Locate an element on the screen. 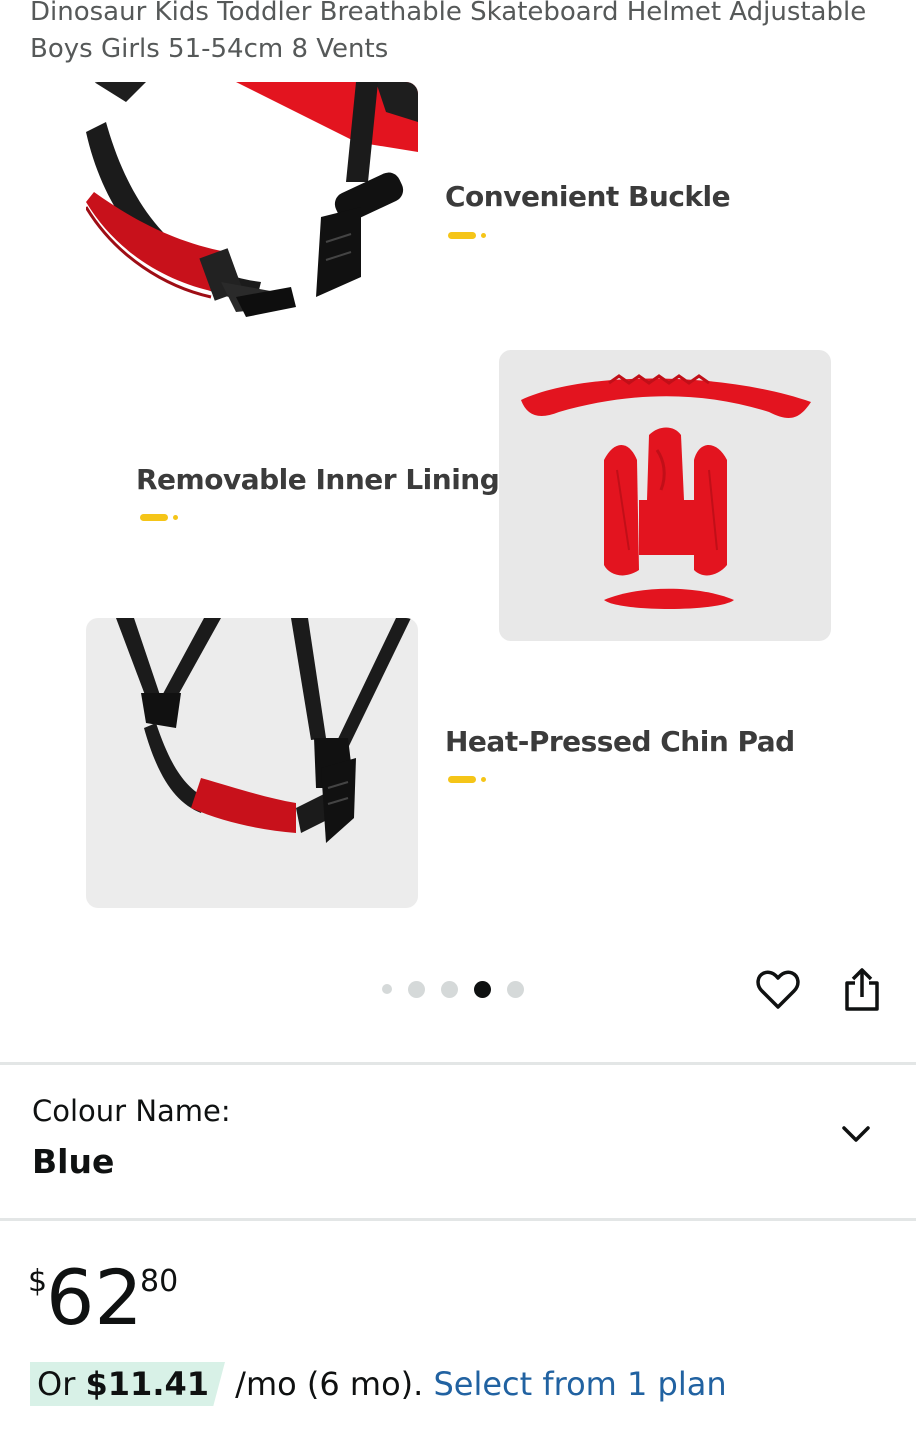 The image size is (916, 1440). colour-selector: Colour Name: Blue is located at coordinates (458, 1142).